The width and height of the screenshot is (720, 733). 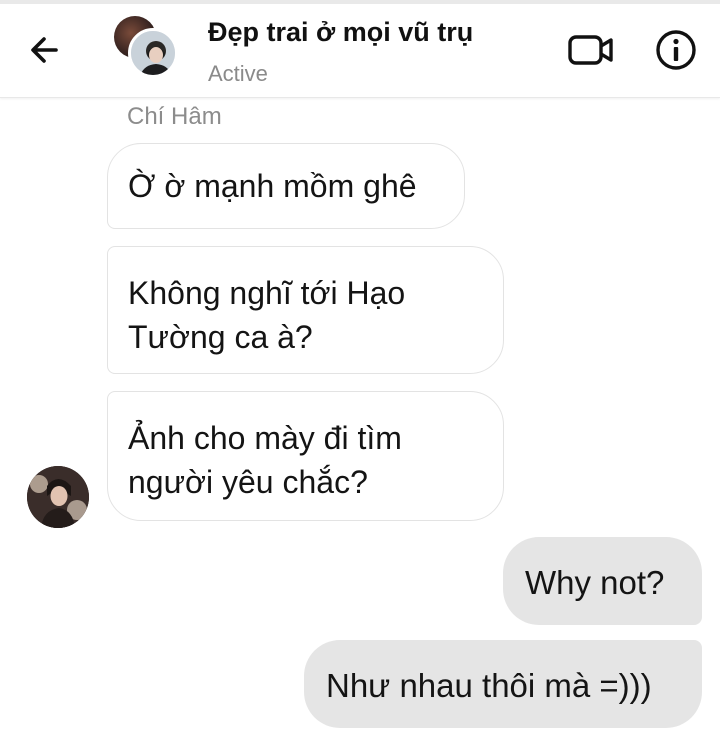 I want to click on sender-name: Chí Hâm, so click(x=174, y=116).